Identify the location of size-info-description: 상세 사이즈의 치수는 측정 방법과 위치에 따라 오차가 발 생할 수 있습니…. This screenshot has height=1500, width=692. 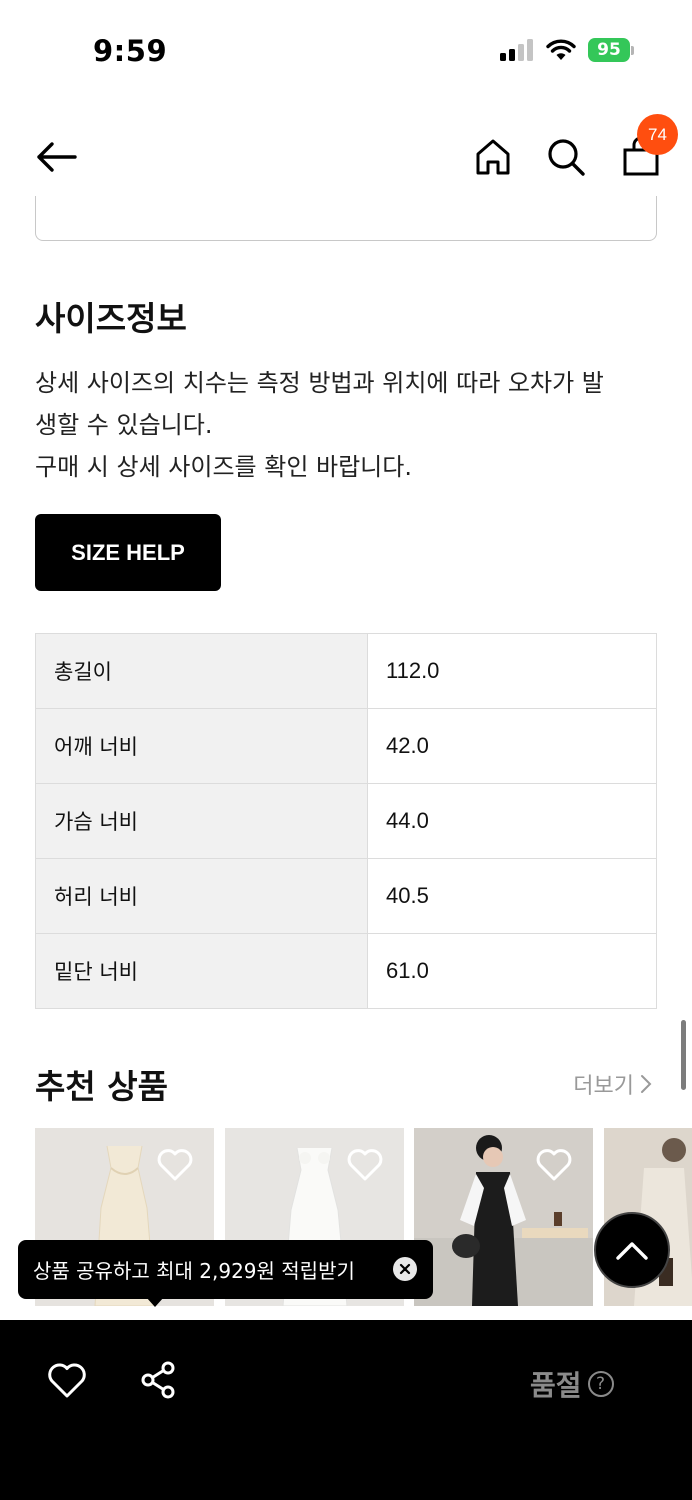
(350, 425).